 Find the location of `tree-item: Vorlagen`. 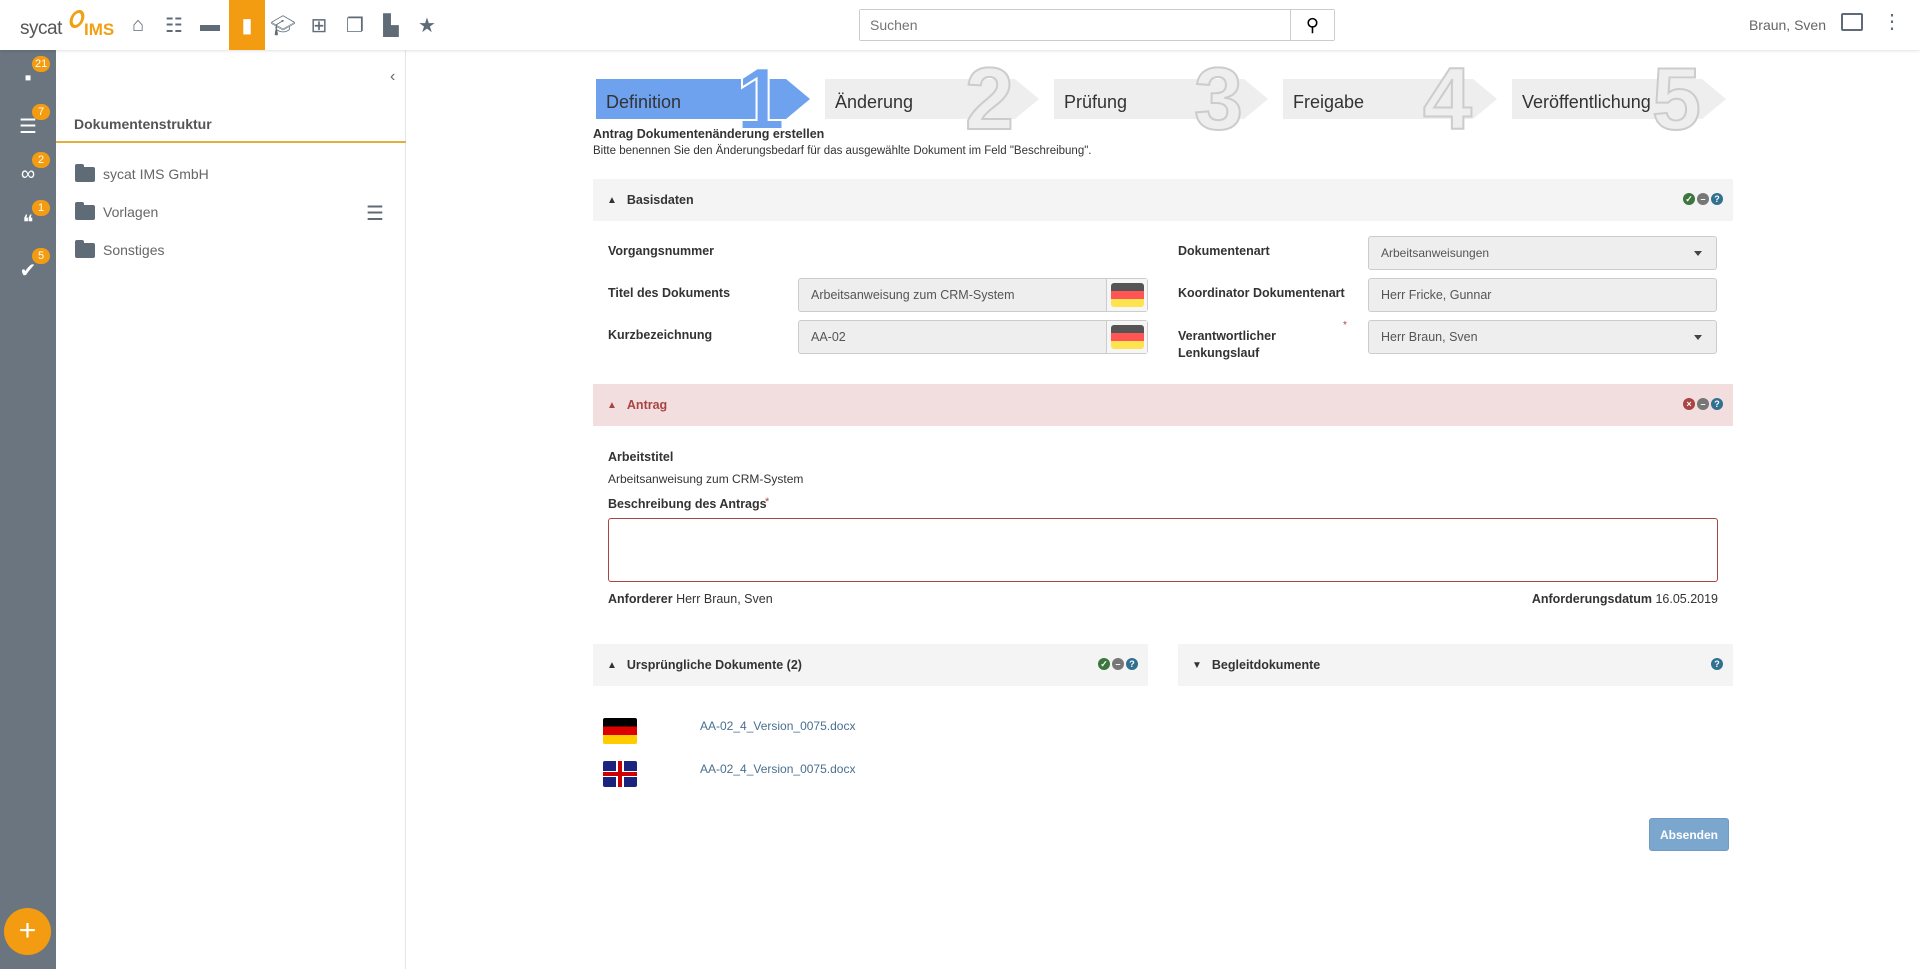

tree-item: Vorlagen is located at coordinates (116, 210).